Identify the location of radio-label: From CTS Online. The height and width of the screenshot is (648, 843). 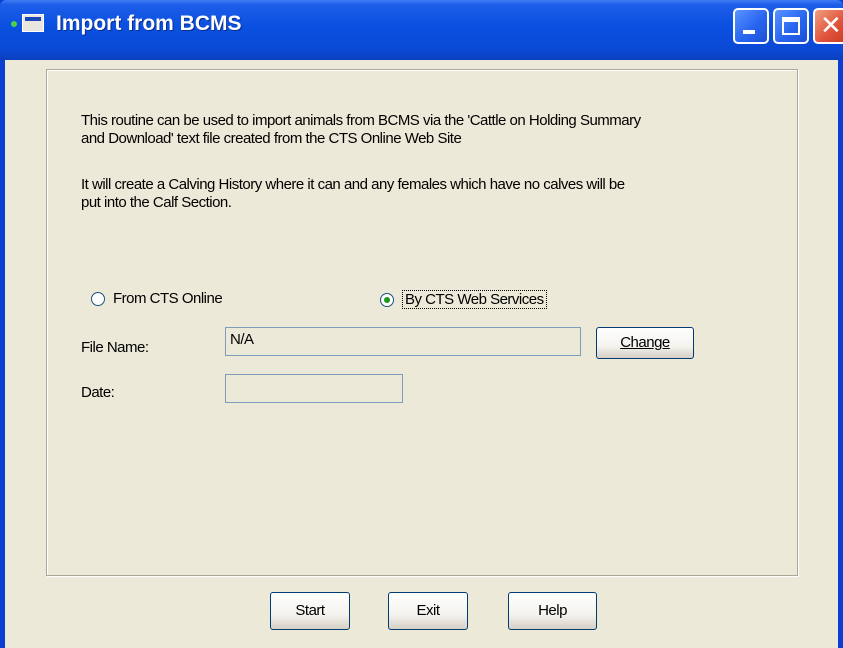
(168, 298).